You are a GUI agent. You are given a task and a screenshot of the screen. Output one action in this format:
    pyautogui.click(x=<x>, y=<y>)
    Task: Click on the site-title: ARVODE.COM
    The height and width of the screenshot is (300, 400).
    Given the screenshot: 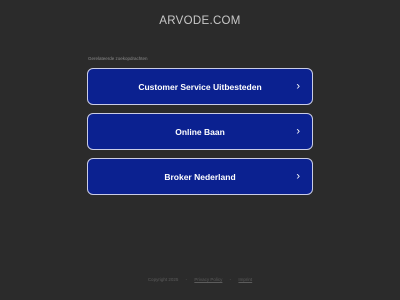 What is the action you would take?
    pyautogui.click(x=200, y=21)
    